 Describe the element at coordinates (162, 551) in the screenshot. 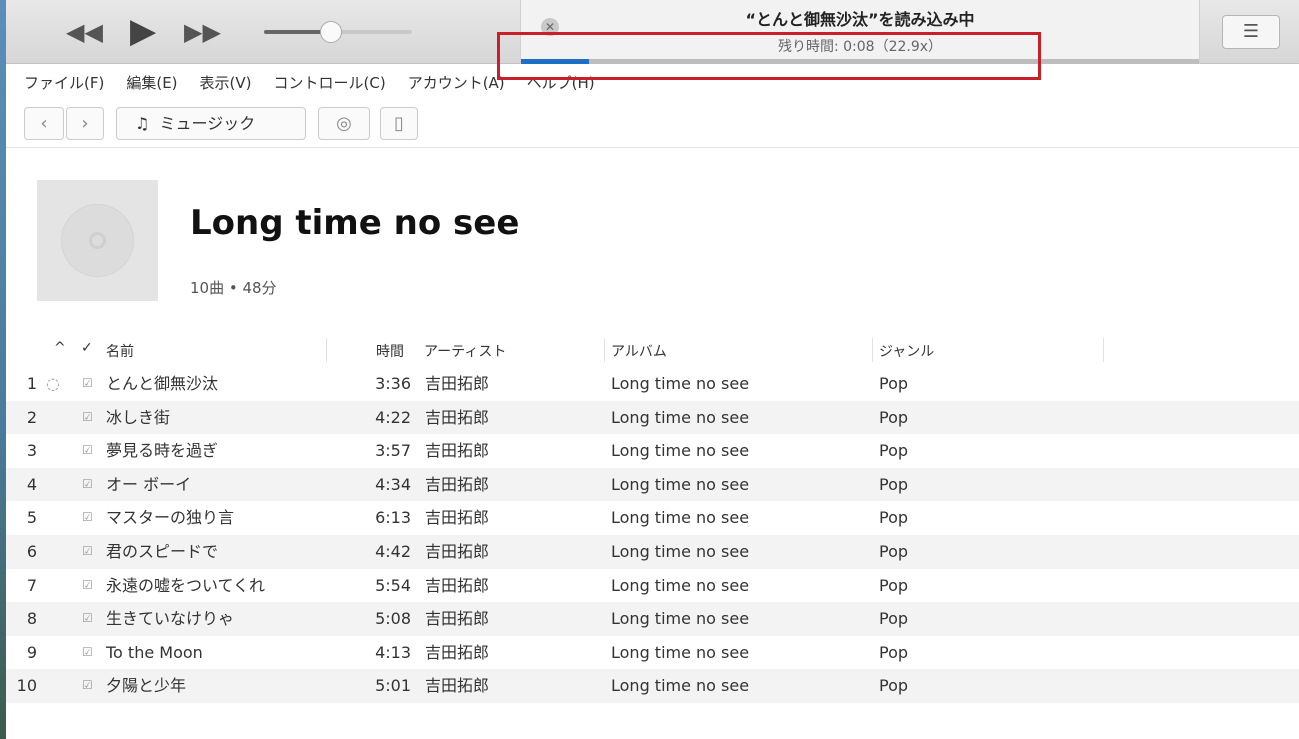

I see `track-name: 君のスピードで` at that location.